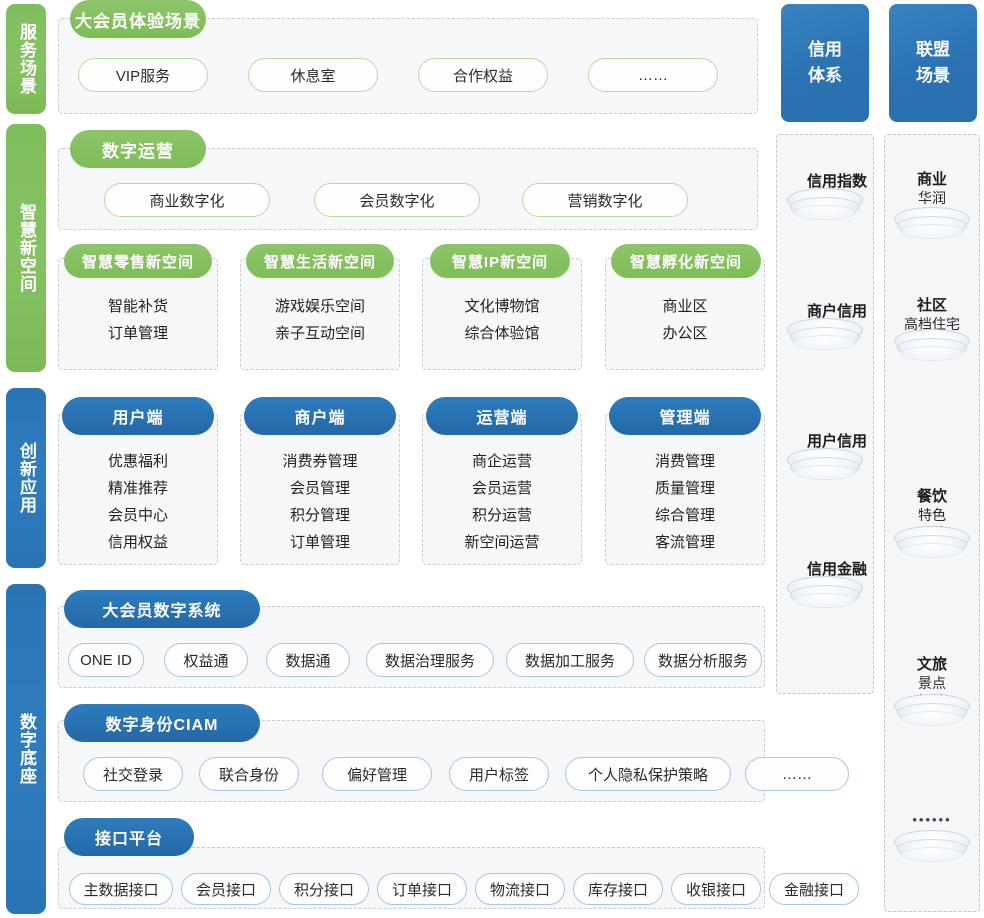  Describe the element at coordinates (138, 502) in the screenshot. I see `app-items-user: 优惠福利 精准推荐 会员中心 信用权益` at that location.